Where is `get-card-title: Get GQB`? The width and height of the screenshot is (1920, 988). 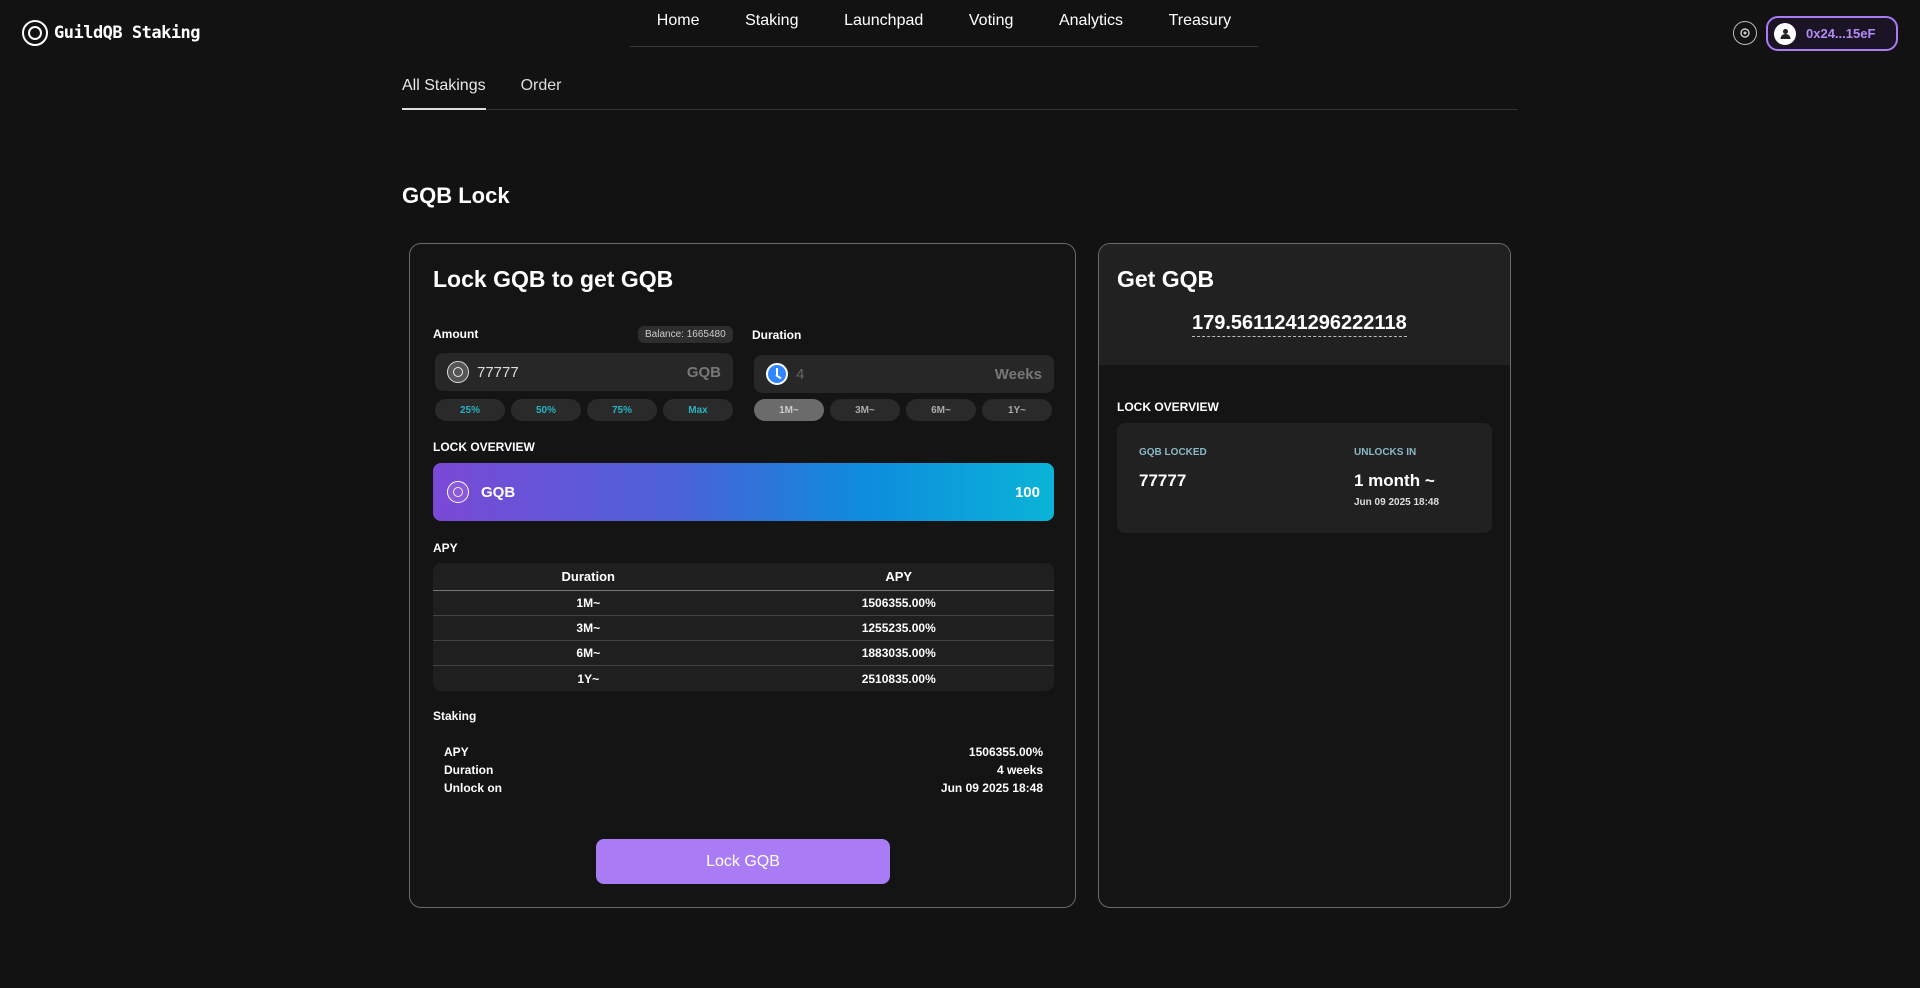 get-card-title: Get GQB is located at coordinates (1166, 279).